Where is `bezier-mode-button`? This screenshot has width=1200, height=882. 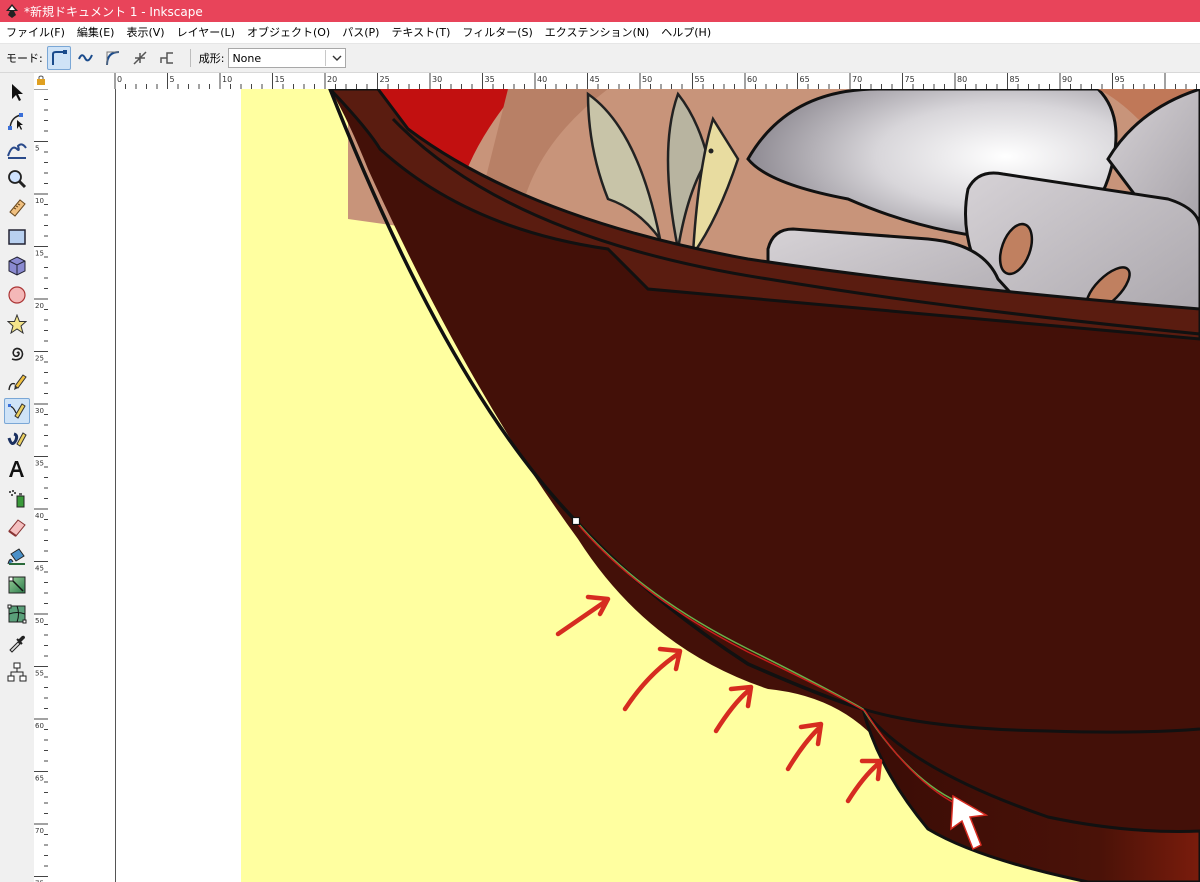 bezier-mode-button is located at coordinates (58, 58).